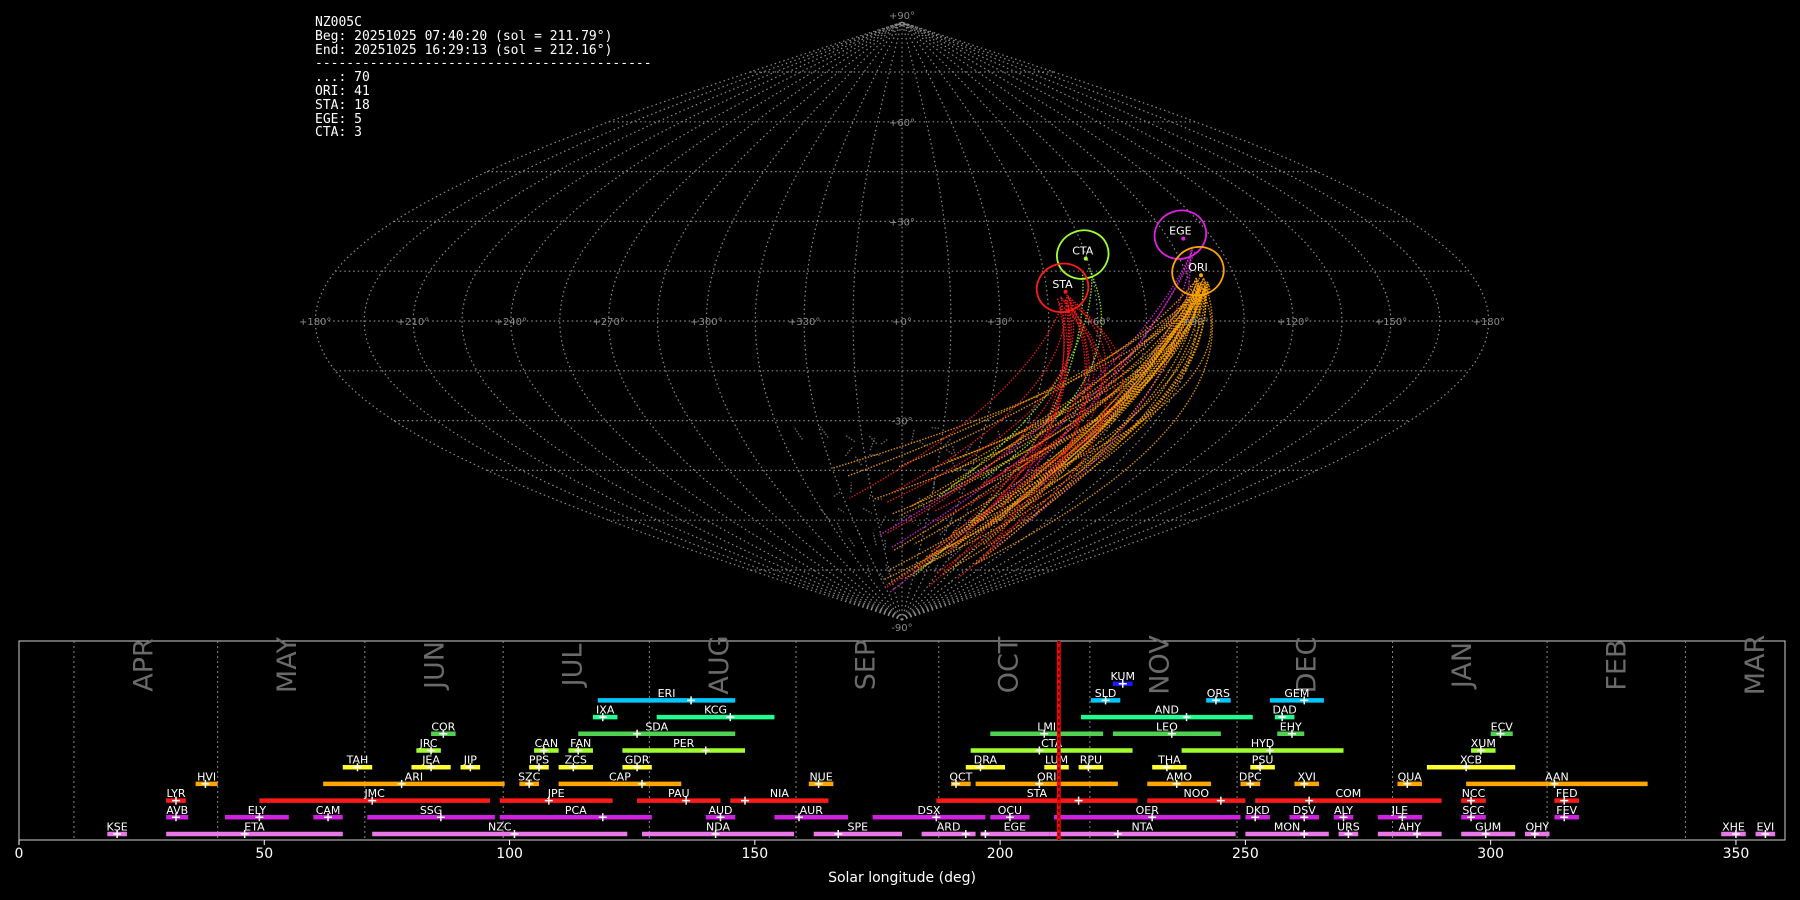  What do you see at coordinates (667, 693) in the screenshot?
I see `shower-label-eri: ERI` at bounding box center [667, 693].